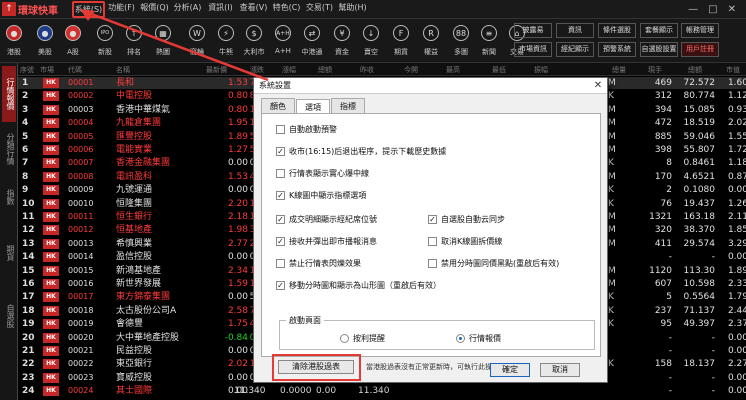 Image resolution: width=746 pixels, height=400 pixels. What do you see at coordinates (105, 38) in the screenshot?
I see `toolbar-item-3: IPO 新股` at bounding box center [105, 38].